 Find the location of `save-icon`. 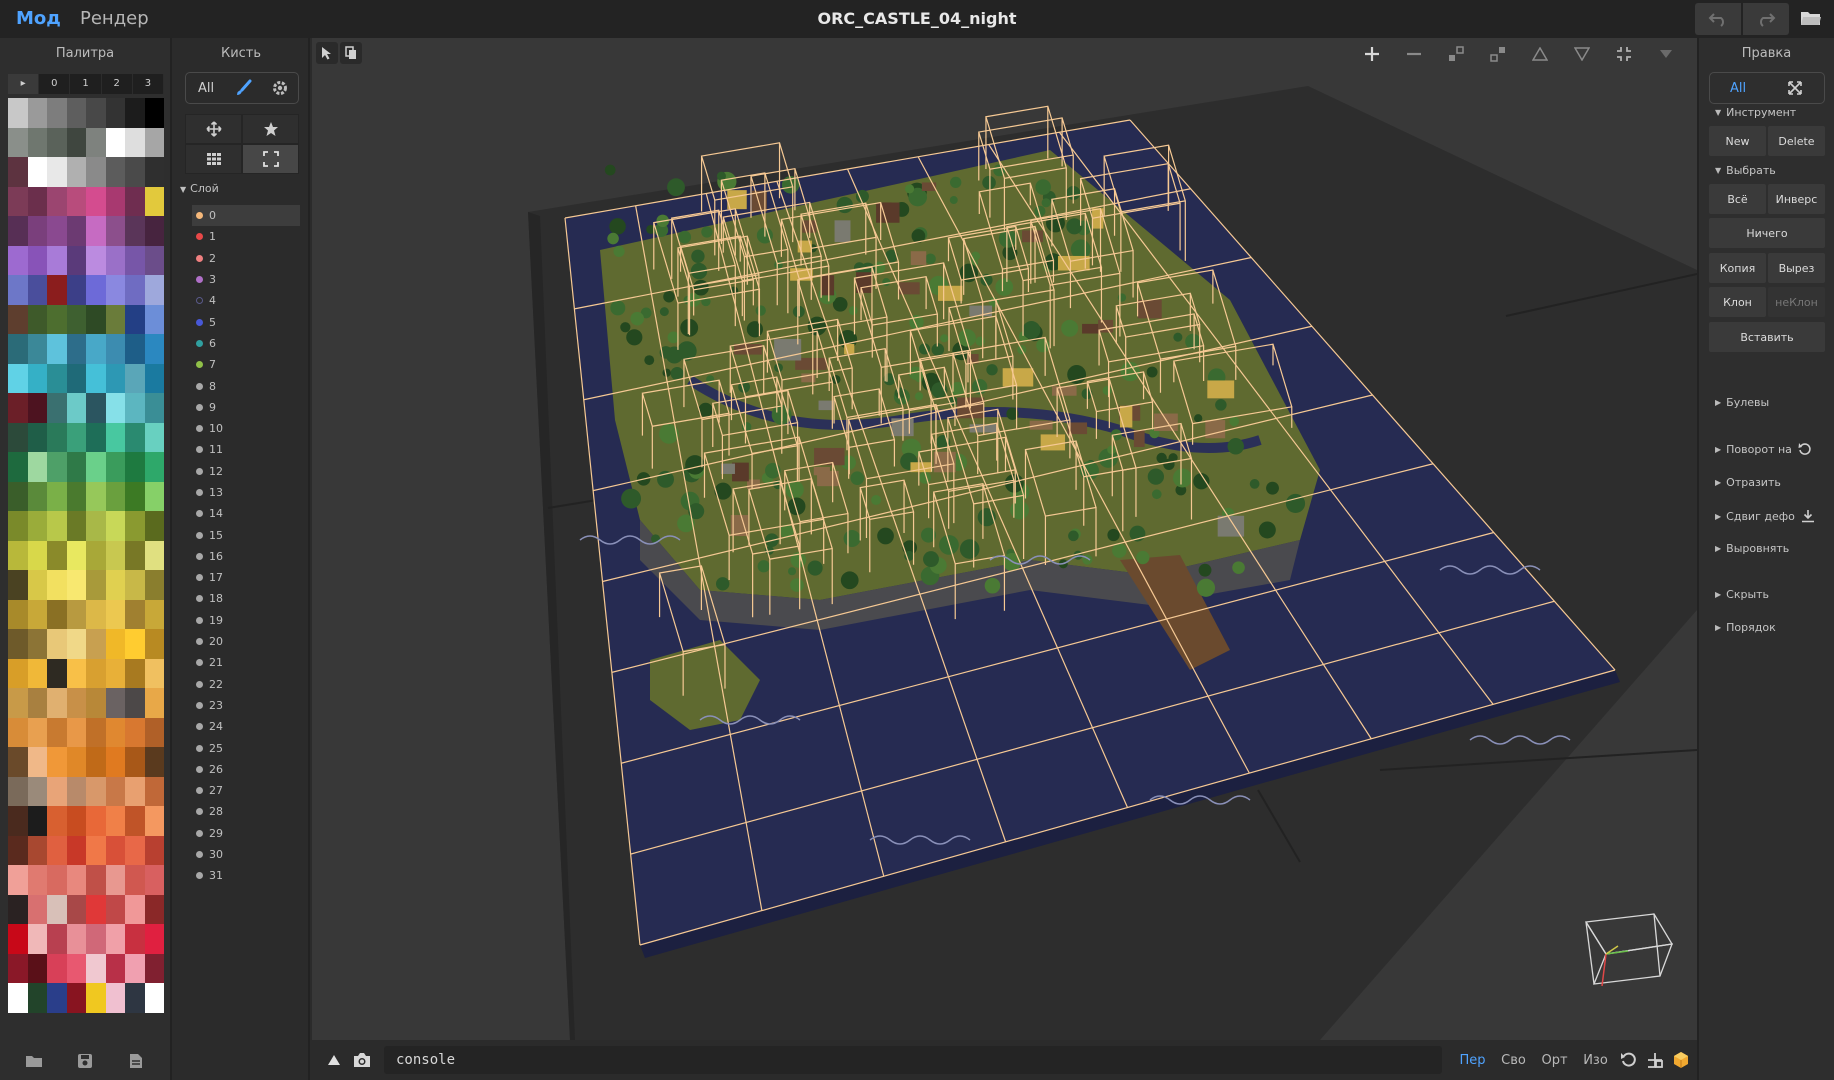

save-icon is located at coordinates (86, 1062).